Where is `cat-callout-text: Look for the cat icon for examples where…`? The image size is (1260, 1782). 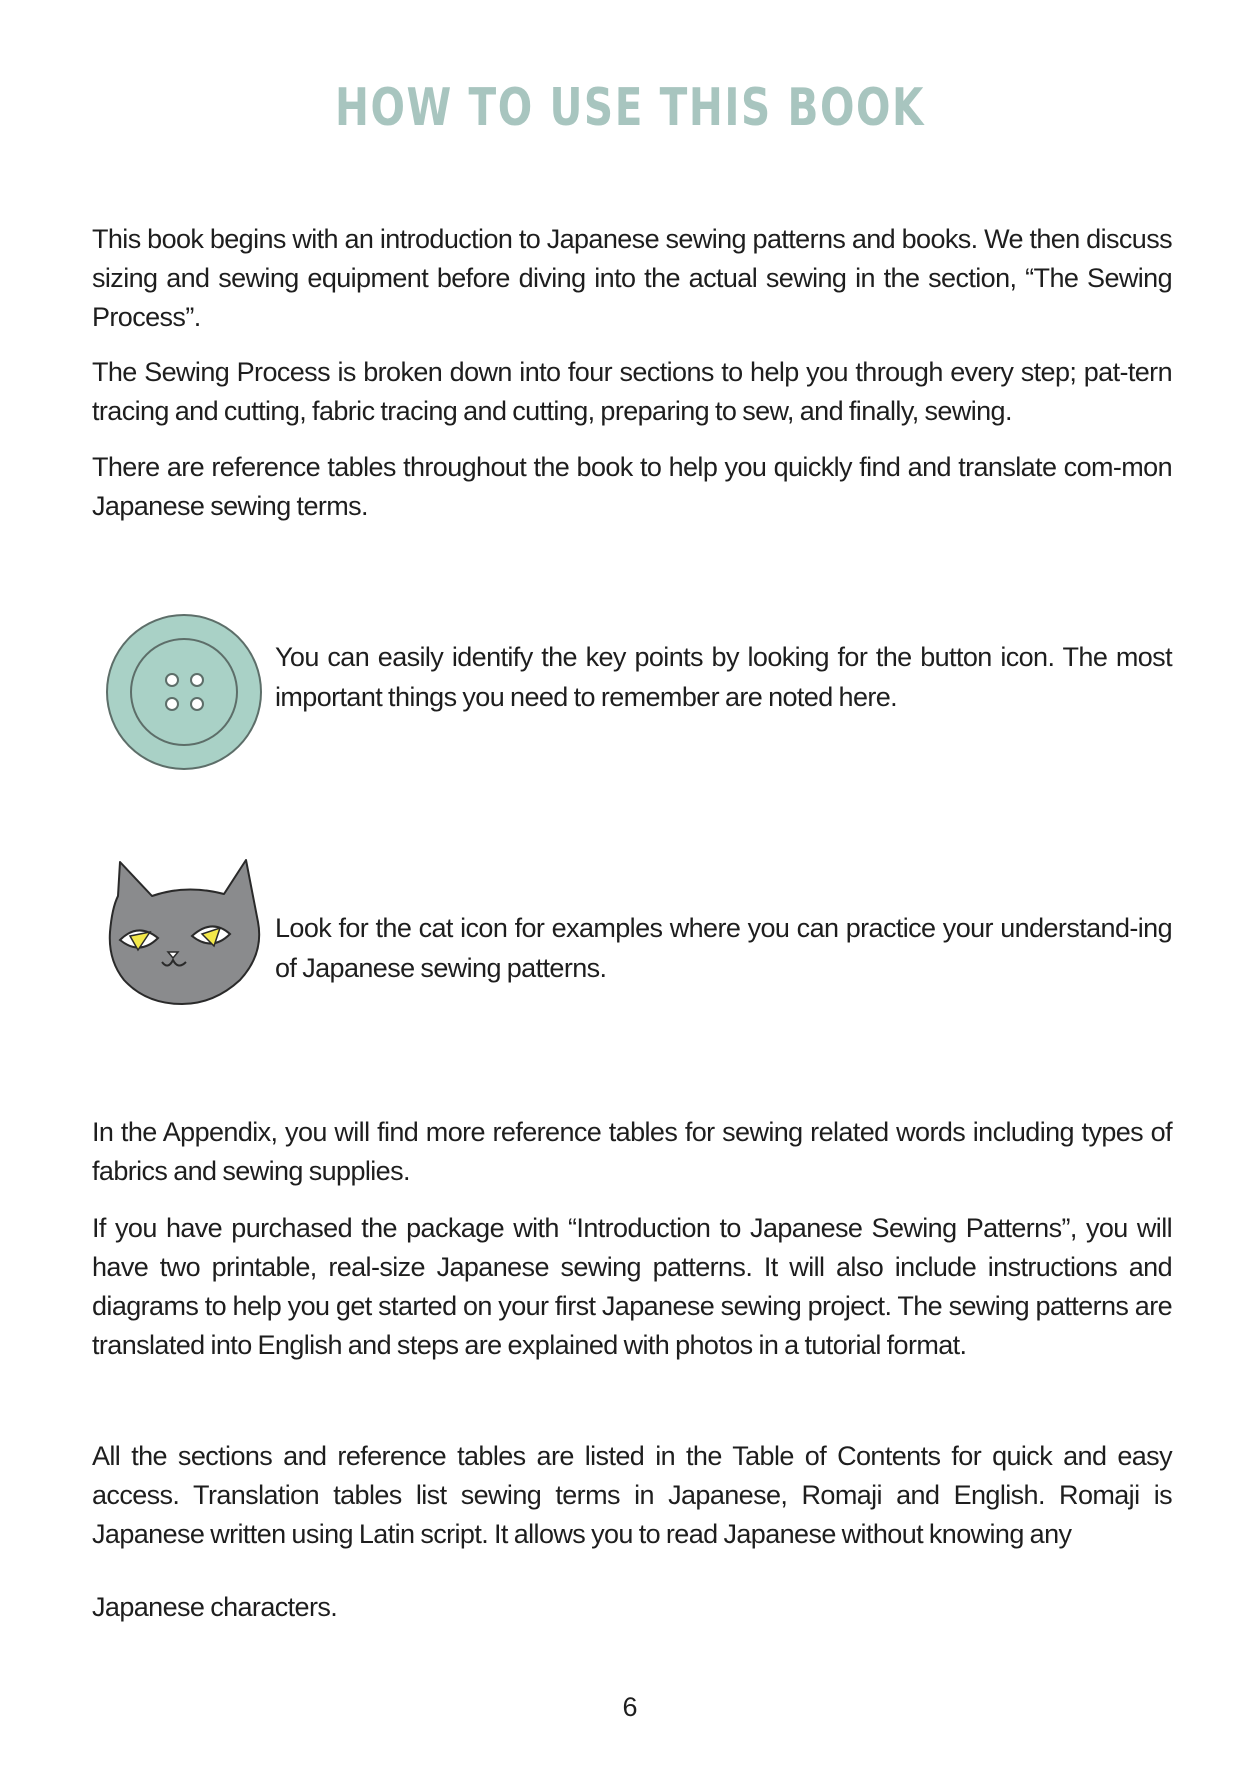 cat-callout-text: Look for the cat icon for examples where… is located at coordinates (724, 948).